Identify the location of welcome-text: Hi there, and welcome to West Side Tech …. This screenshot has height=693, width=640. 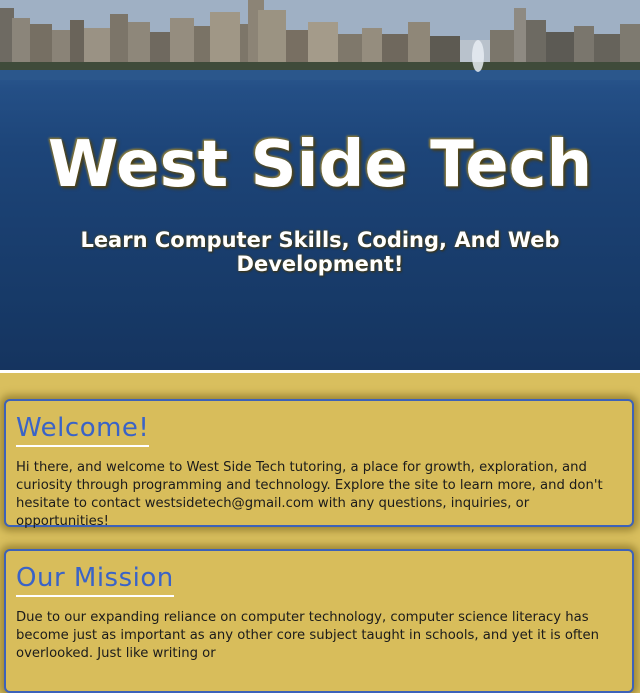
(309, 494).